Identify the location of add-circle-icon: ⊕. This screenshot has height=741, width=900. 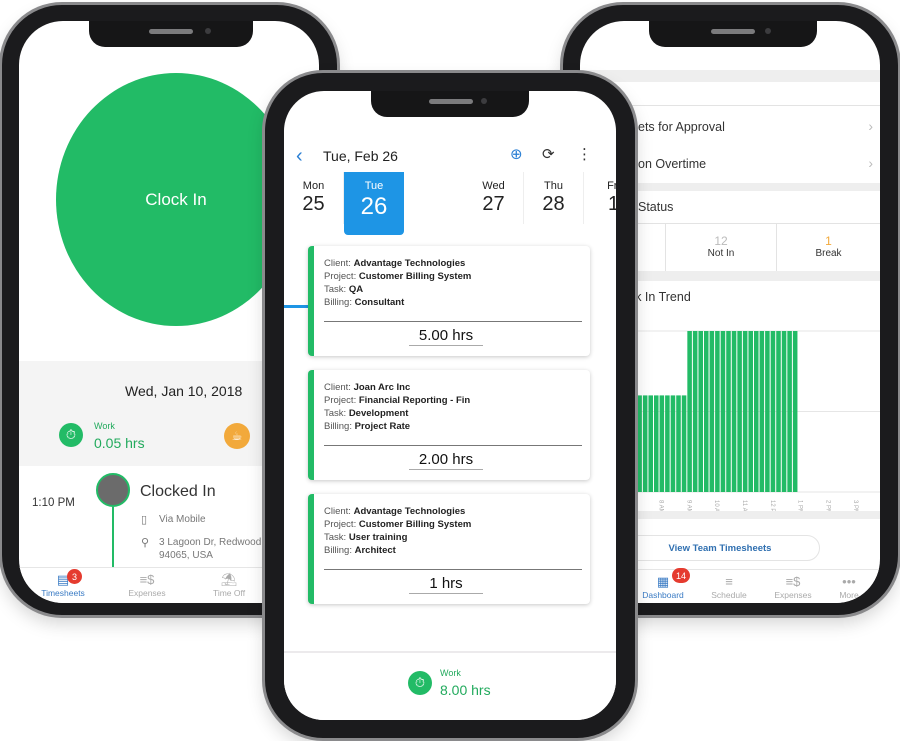
(516, 154).